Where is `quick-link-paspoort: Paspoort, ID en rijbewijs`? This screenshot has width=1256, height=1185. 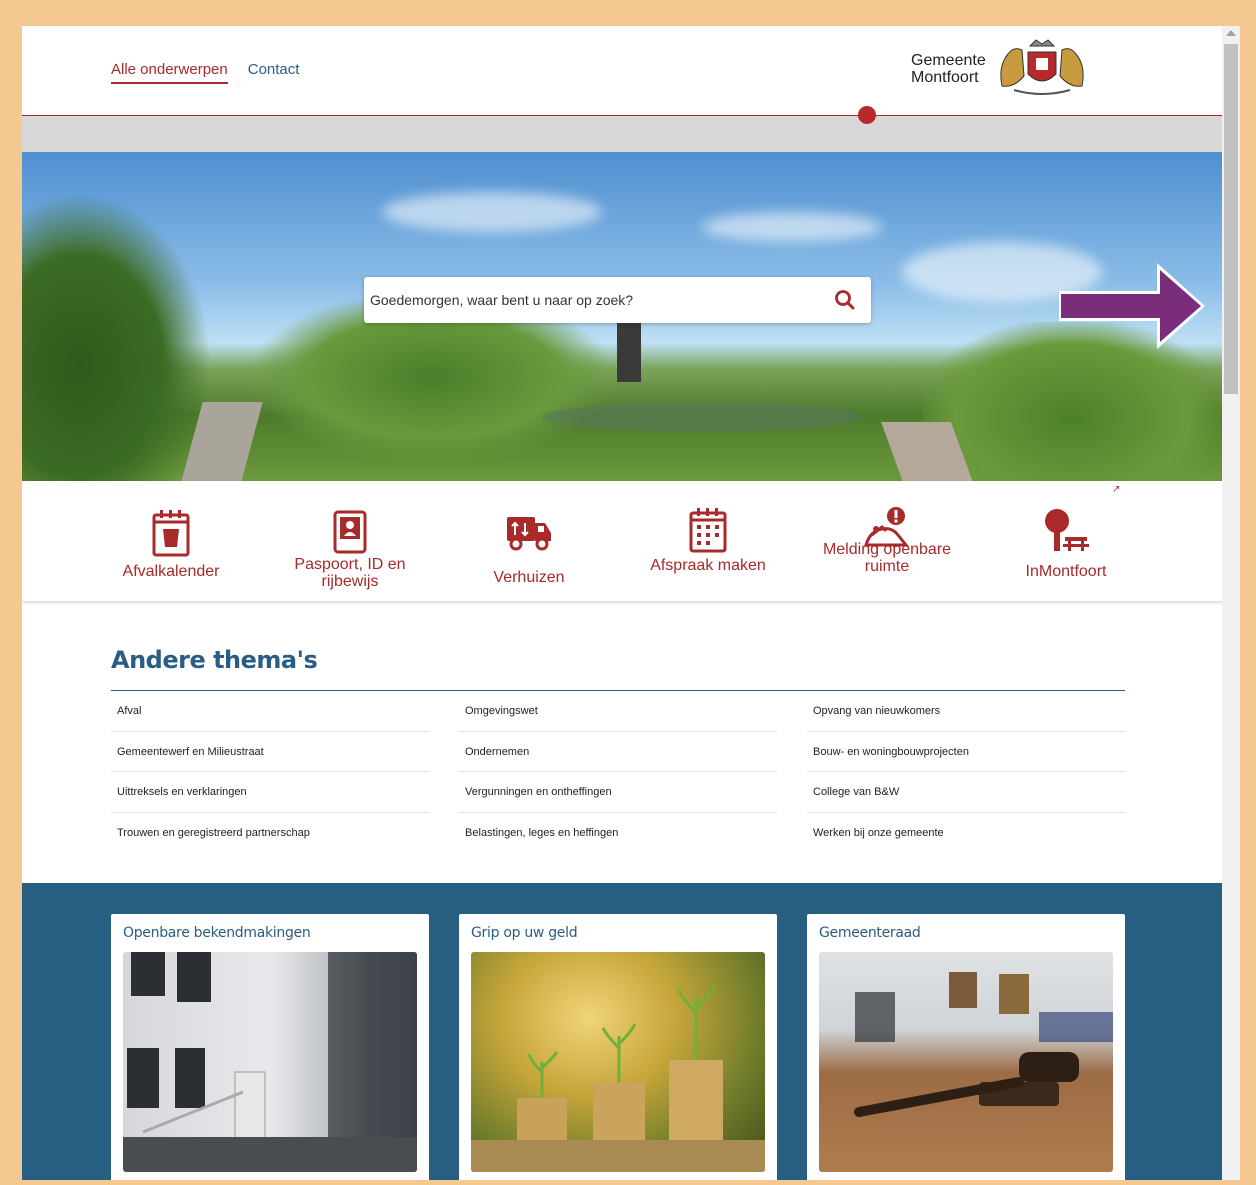
quick-link-paspoort: Paspoort, ID en rijbewijs is located at coordinates (350, 541).